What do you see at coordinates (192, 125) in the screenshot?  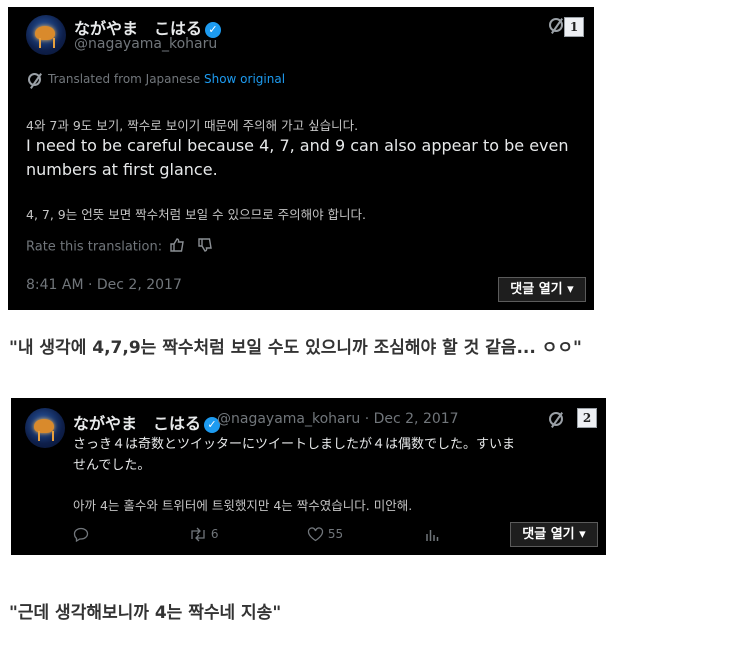 I see `korean-translation-1: 4와 7과 9도 보기, 짝수로 보이기 때문에 주의해 가고 싶습니다.` at bounding box center [192, 125].